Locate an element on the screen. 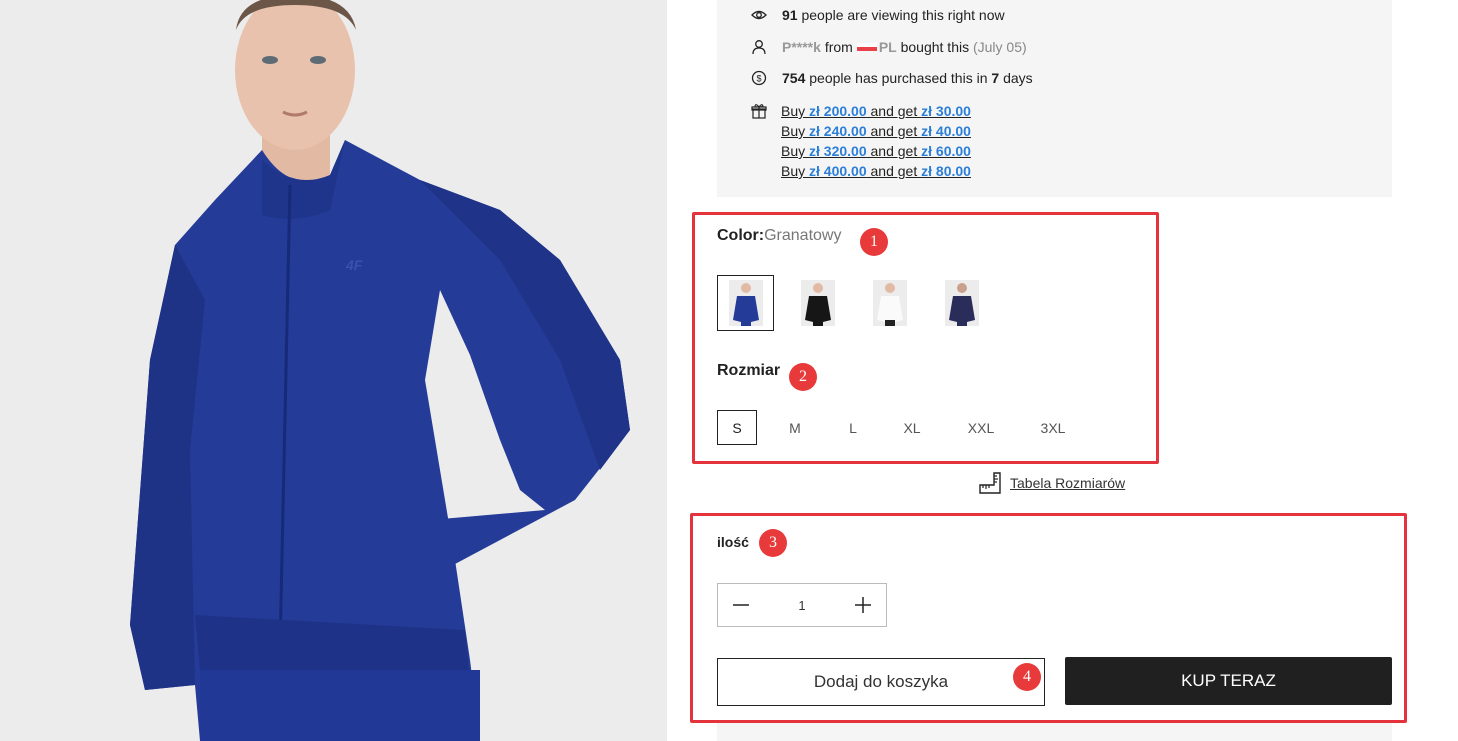  buyer-text: bought this is located at coordinates (935, 47).